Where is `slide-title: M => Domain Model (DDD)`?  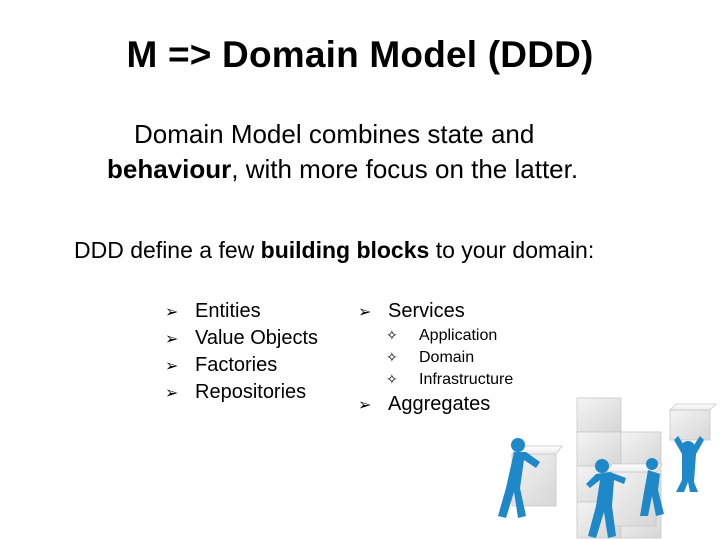 slide-title: M => Domain Model (DDD) is located at coordinates (360, 54).